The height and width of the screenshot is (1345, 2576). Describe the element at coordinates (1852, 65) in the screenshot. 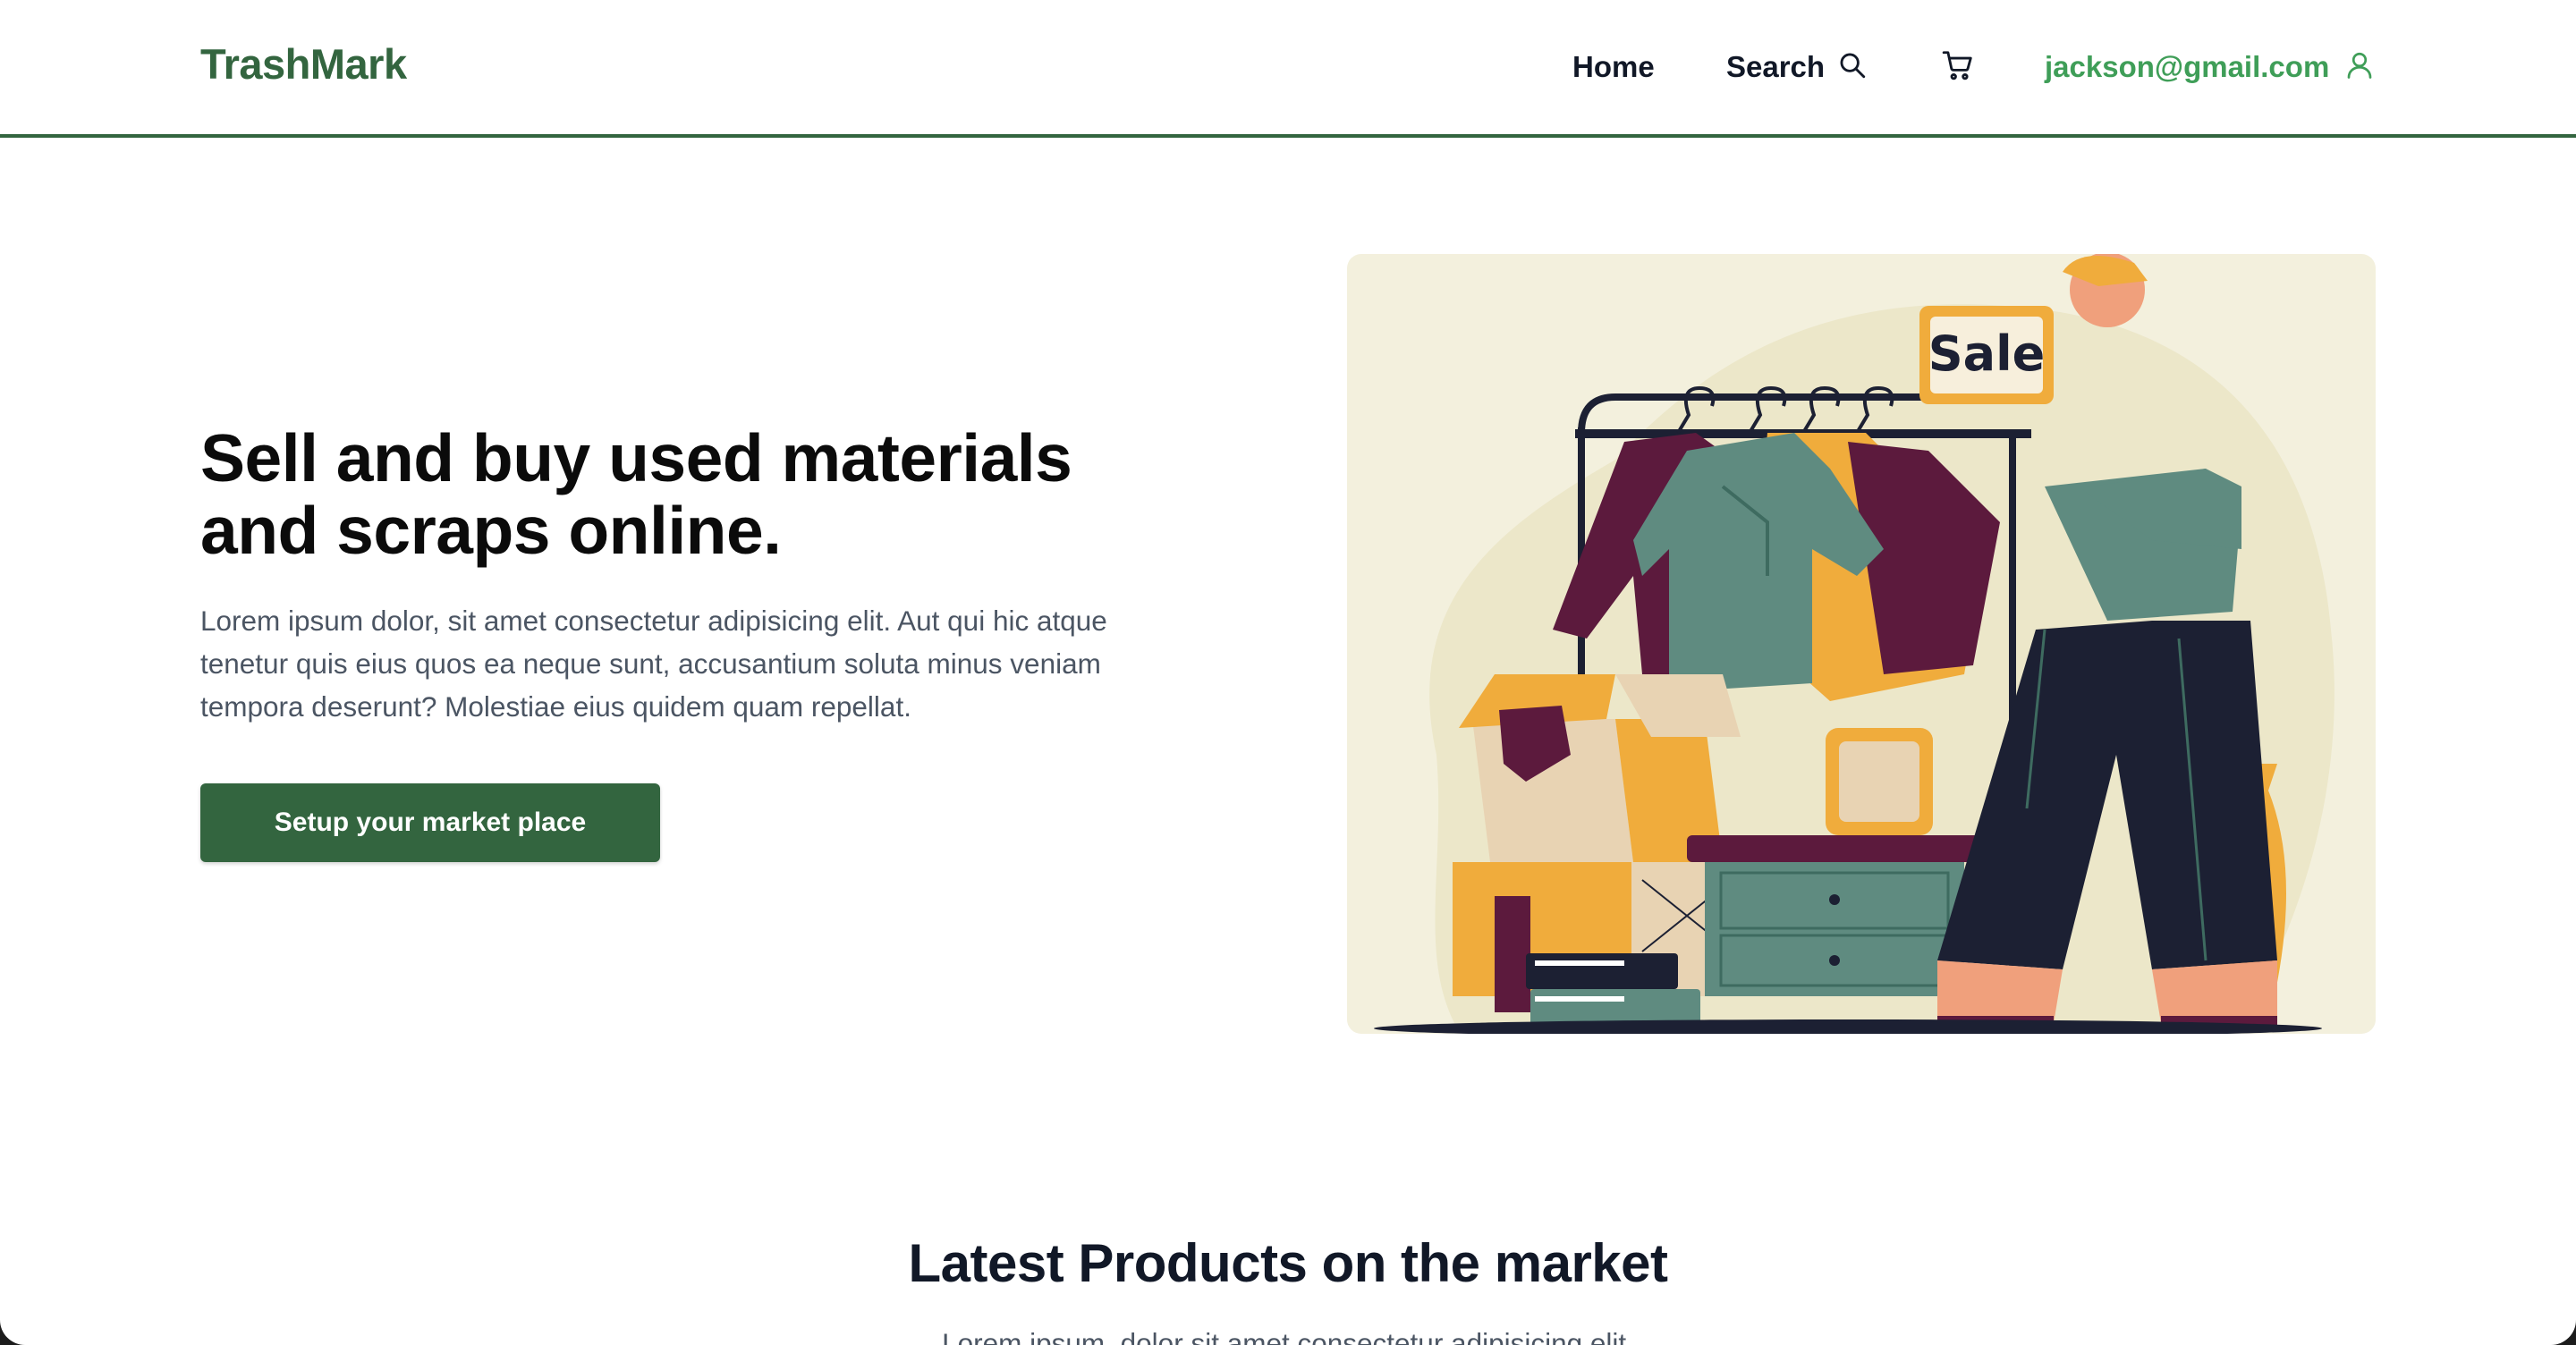

I see `search-icon` at that location.